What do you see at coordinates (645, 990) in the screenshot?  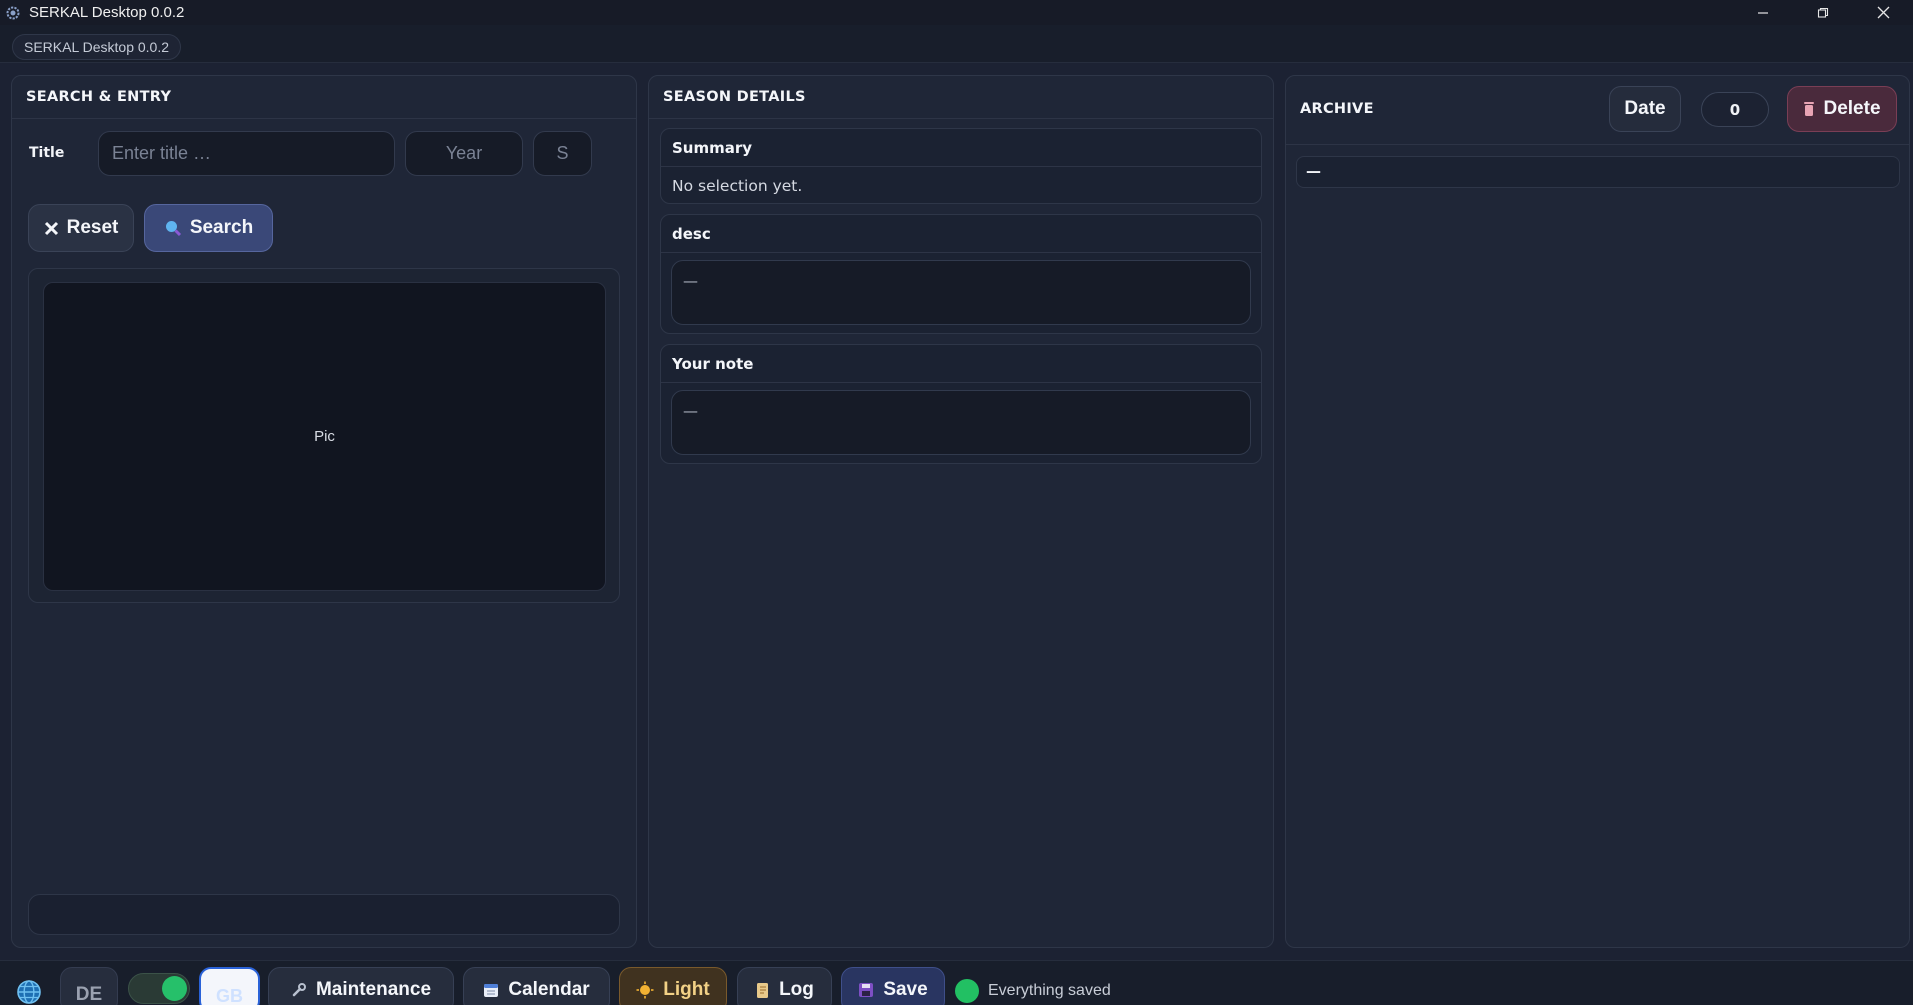 I see `sun-icon` at bounding box center [645, 990].